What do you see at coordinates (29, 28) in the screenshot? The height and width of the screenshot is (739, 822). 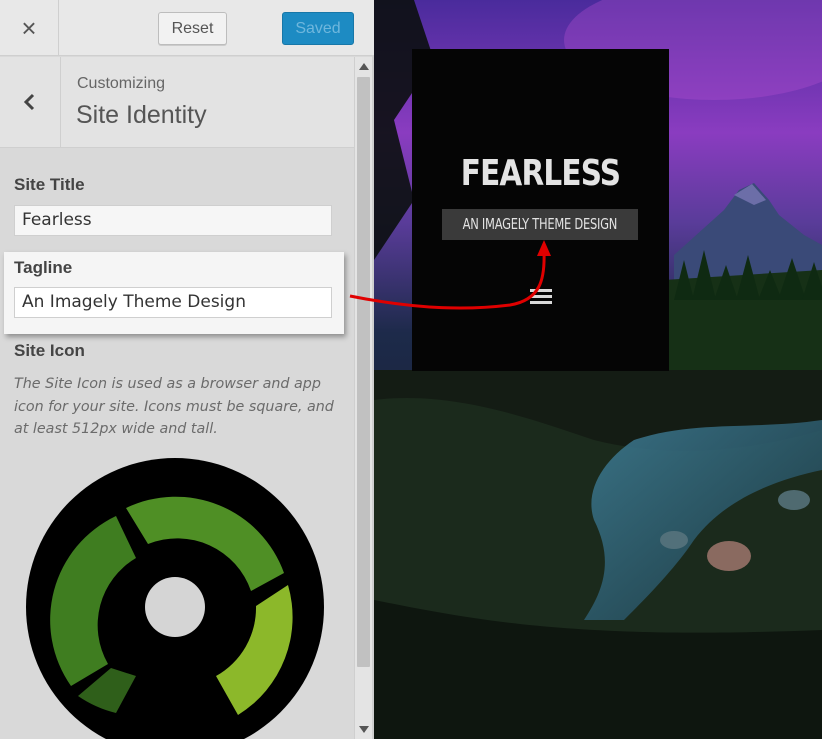 I see `close-icon: ×` at bounding box center [29, 28].